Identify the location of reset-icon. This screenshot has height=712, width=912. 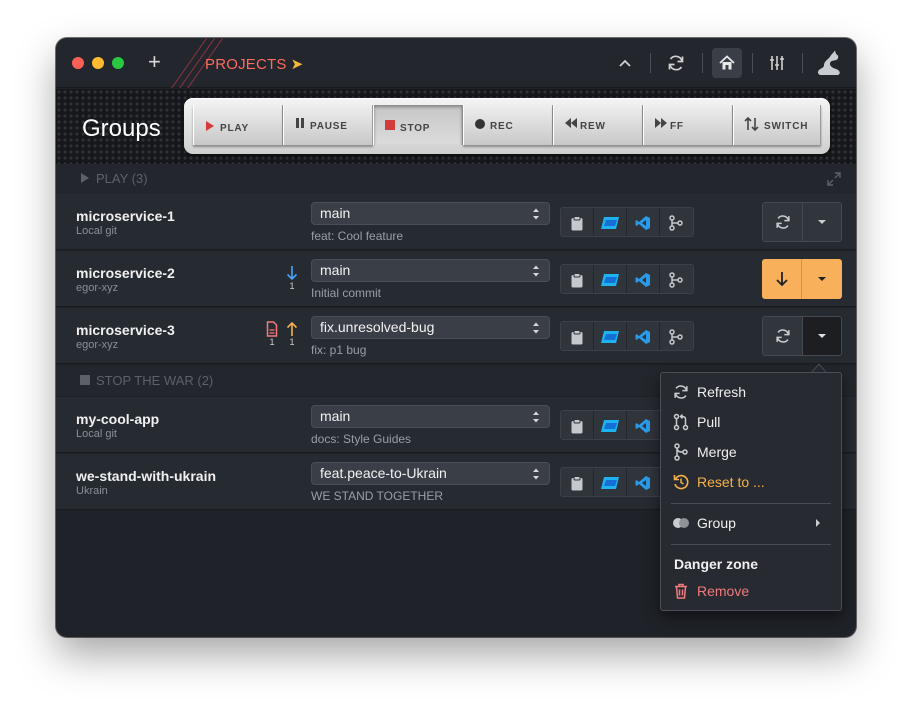
(681, 482).